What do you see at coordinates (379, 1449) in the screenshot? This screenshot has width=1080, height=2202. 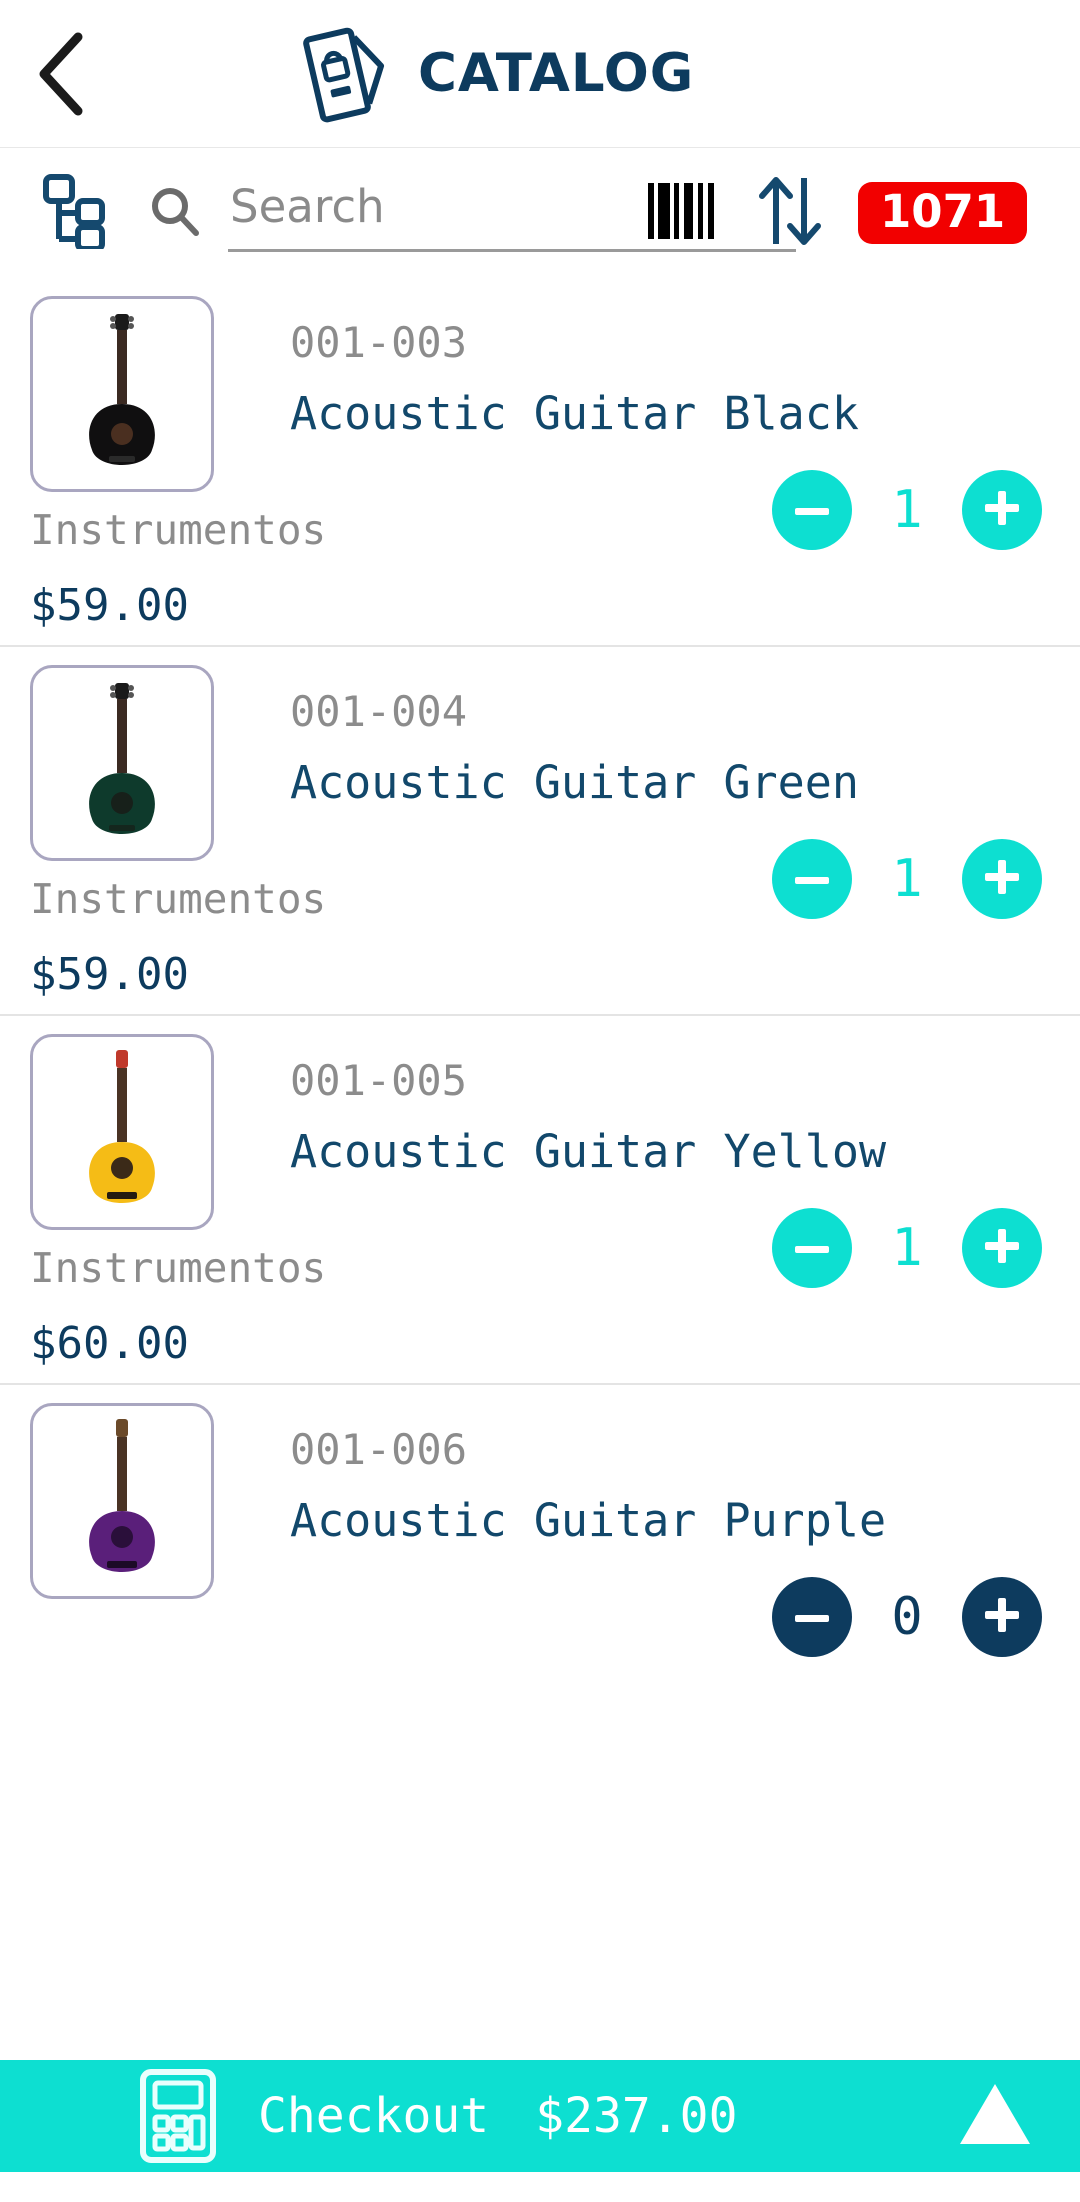 I see `product-sku: 001-006` at bounding box center [379, 1449].